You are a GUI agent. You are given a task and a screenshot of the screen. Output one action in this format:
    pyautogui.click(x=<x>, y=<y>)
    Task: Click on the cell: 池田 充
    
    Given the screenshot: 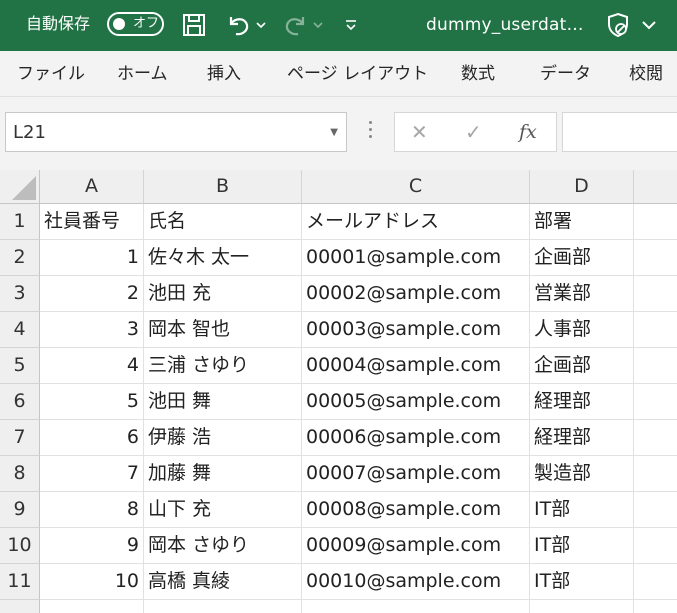 What is the action you would take?
    pyautogui.click(x=223, y=294)
    